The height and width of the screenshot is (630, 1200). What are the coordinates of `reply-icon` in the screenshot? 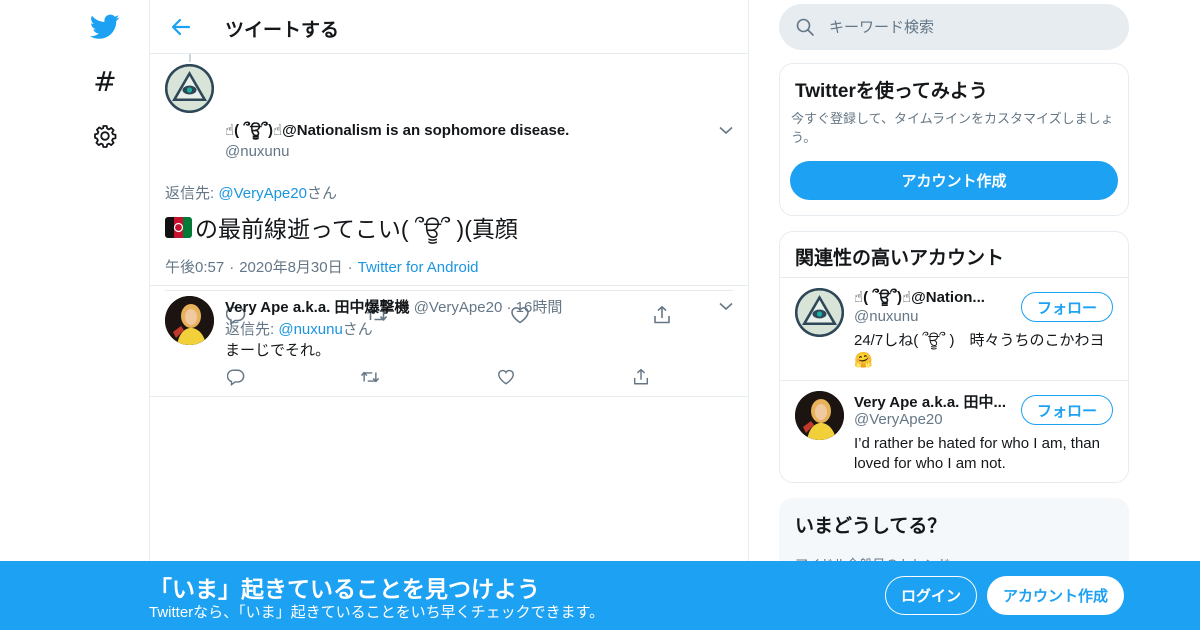 It's located at (236, 377).